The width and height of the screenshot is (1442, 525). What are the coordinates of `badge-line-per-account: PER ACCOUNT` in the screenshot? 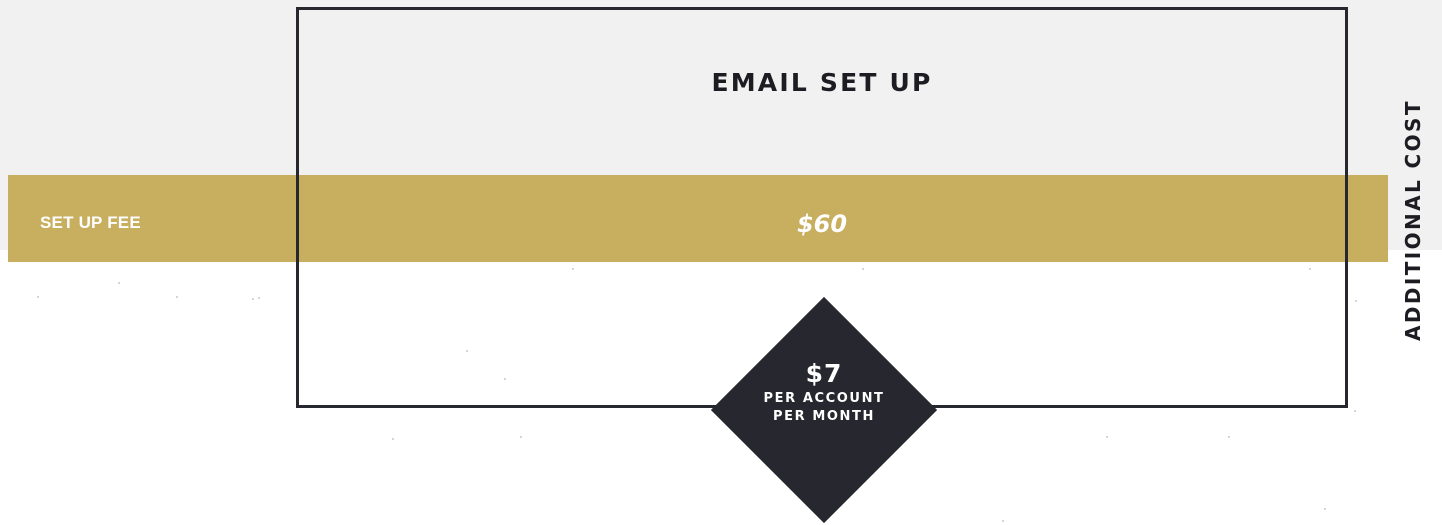 It's located at (824, 398).